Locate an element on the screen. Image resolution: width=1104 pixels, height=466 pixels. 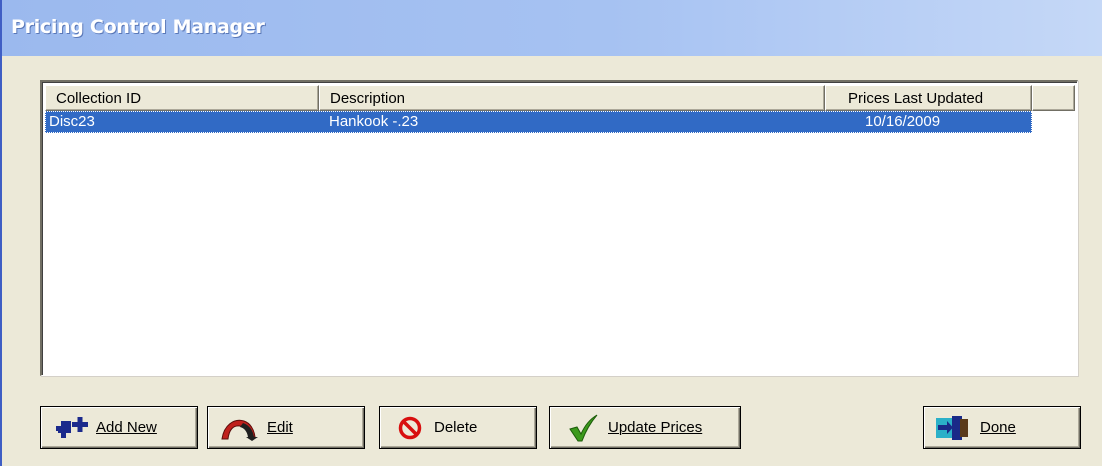
exit-door-icon is located at coordinates (953, 427).